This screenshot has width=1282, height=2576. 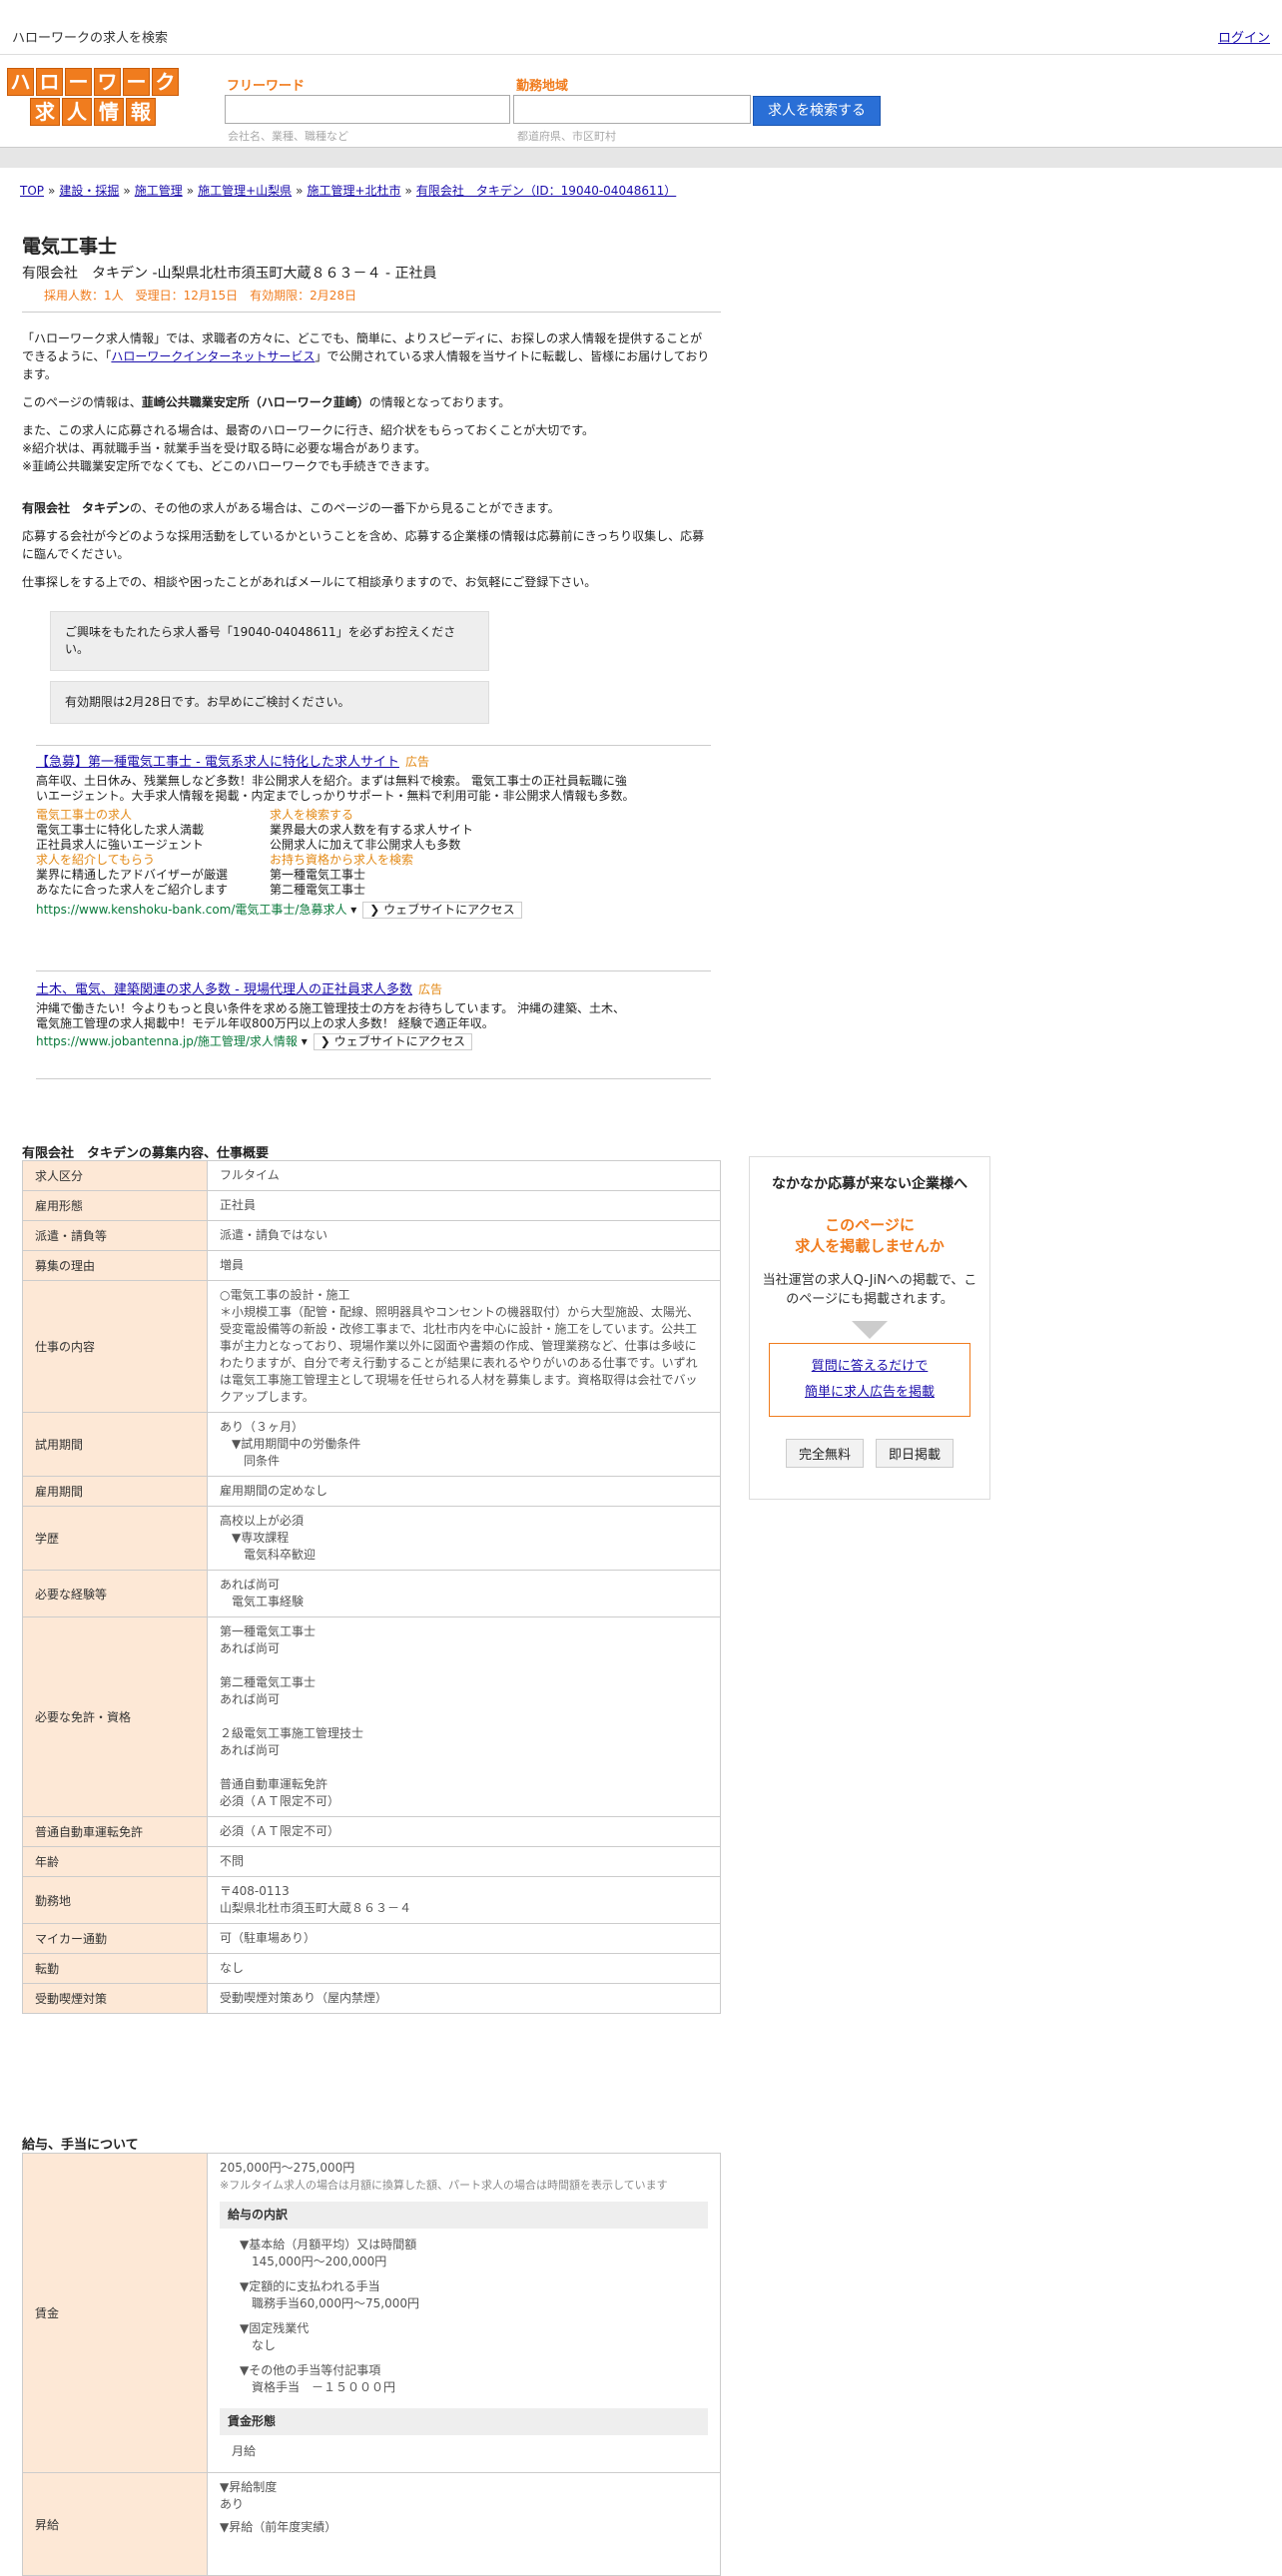 What do you see at coordinates (543, 86) in the screenshot?
I see `area-label: 勤務地域` at bounding box center [543, 86].